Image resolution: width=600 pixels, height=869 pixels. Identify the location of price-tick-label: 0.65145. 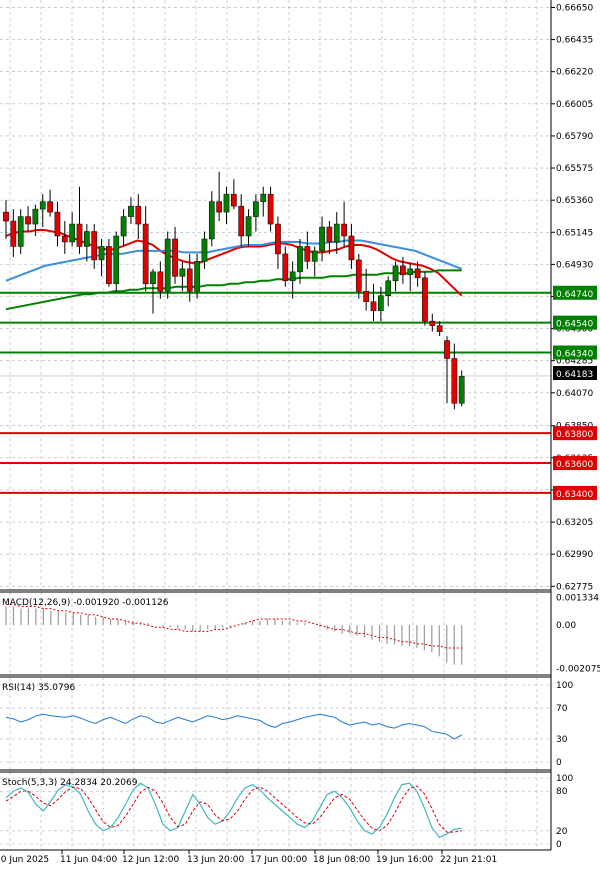
(574, 233).